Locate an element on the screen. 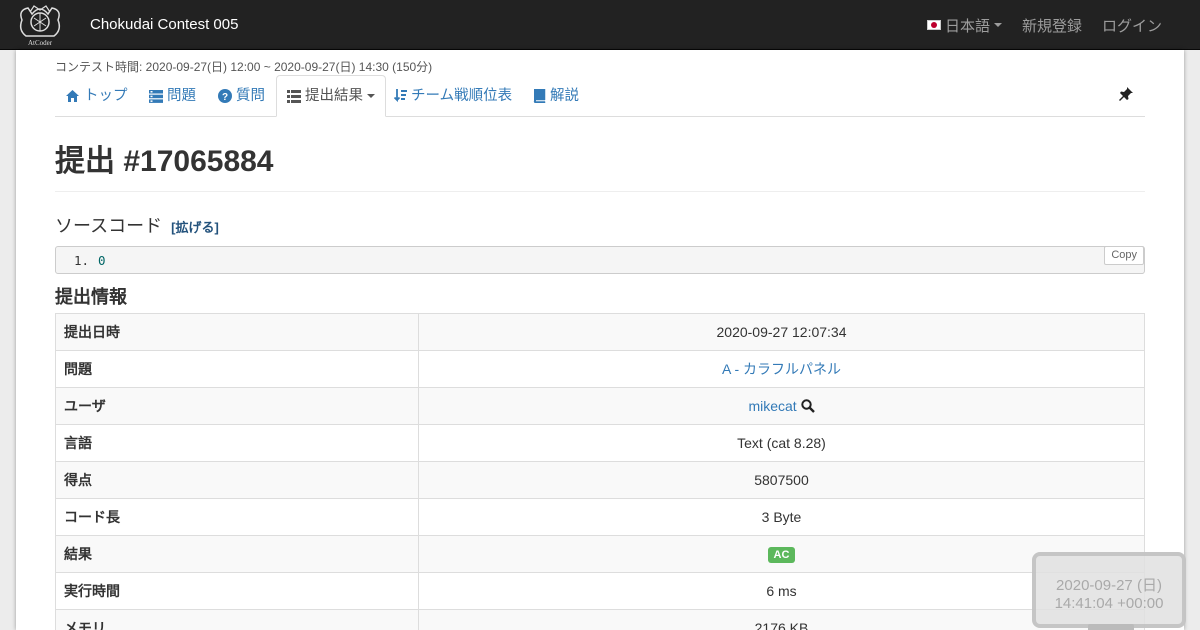  table-row: コード長 3 Byte is located at coordinates (600, 517).